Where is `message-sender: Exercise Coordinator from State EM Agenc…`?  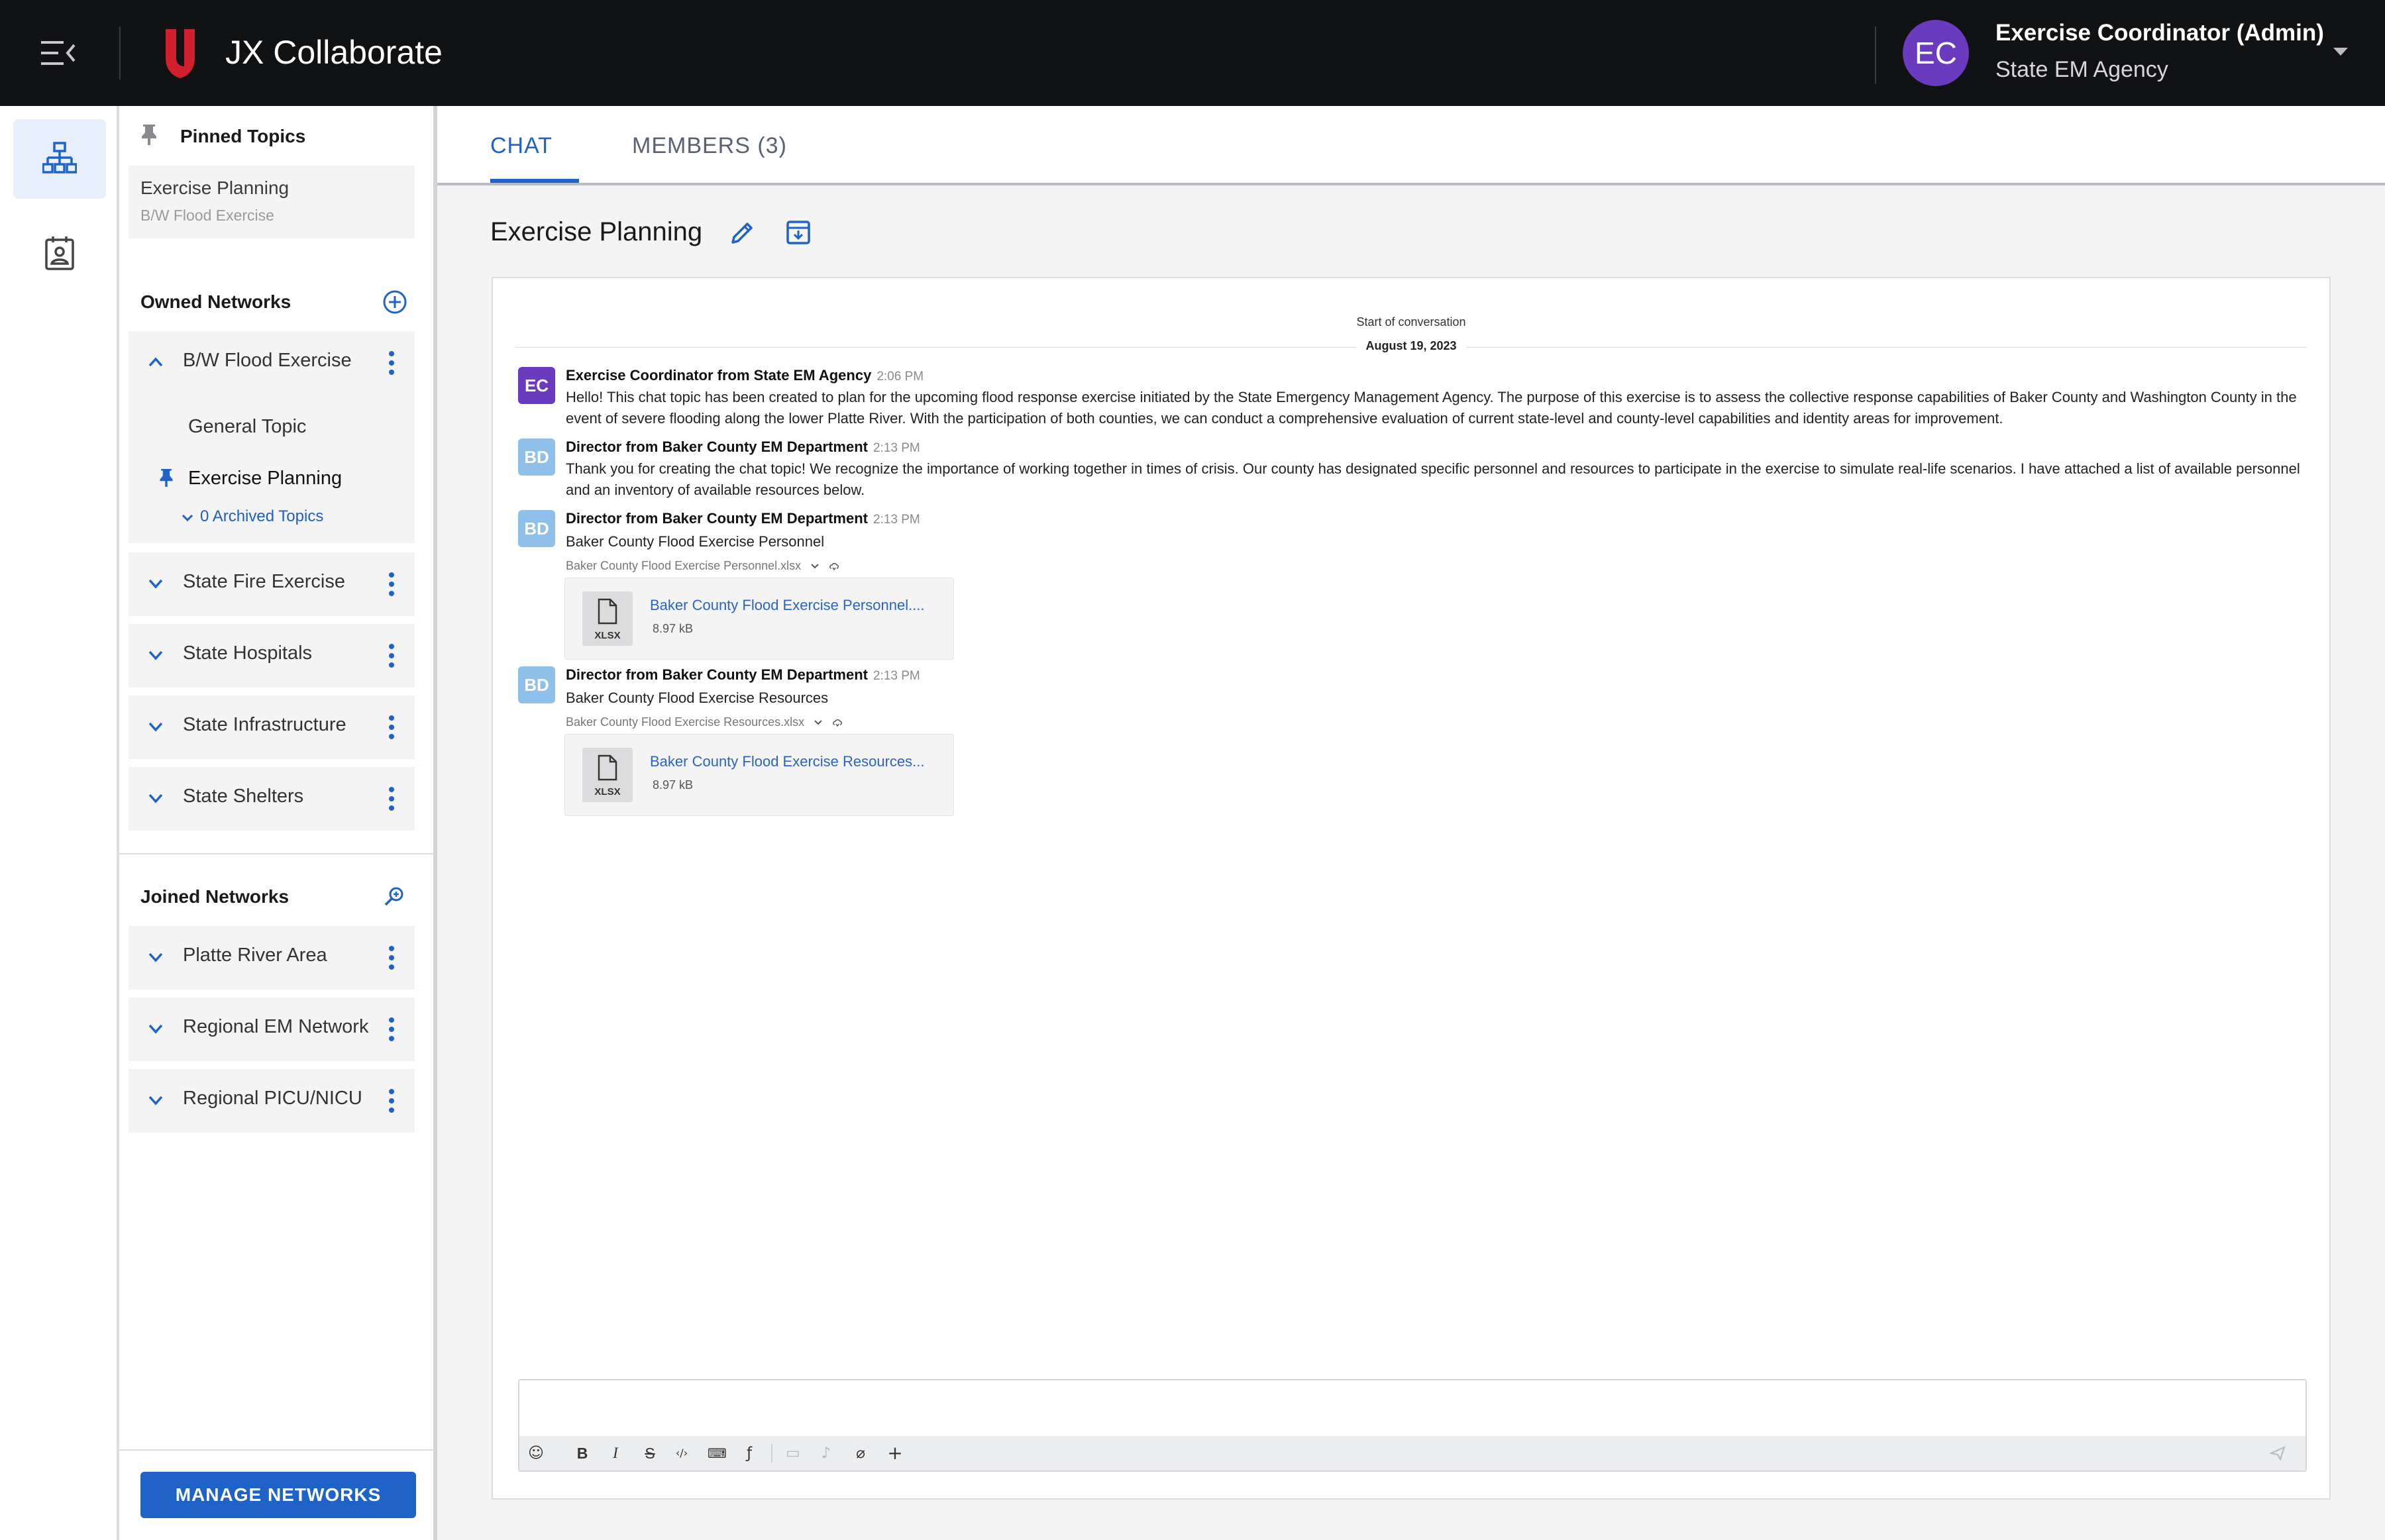
message-sender: Exercise Coordinator from State EM Agenc… is located at coordinates (745, 375).